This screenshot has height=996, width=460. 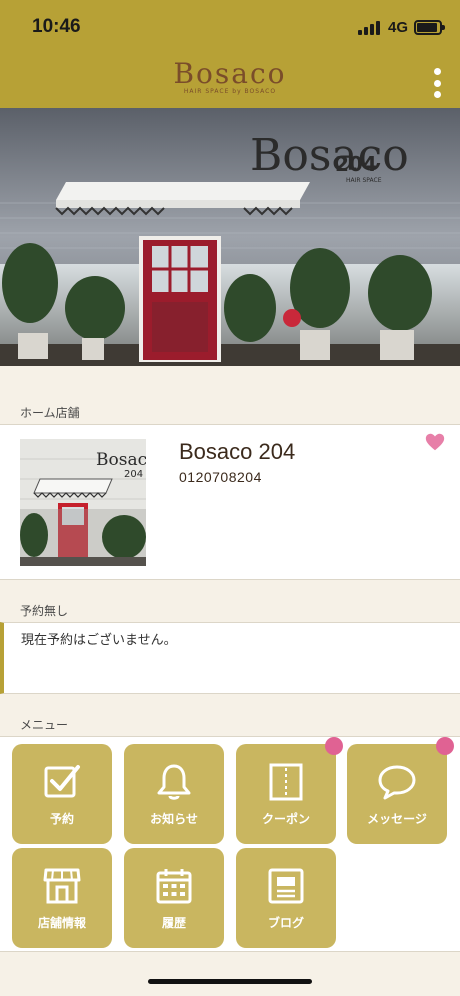 What do you see at coordinates (334, 746) in the screenshot?
I see `coupon-notification-badge` at bounding box center [334, 746].